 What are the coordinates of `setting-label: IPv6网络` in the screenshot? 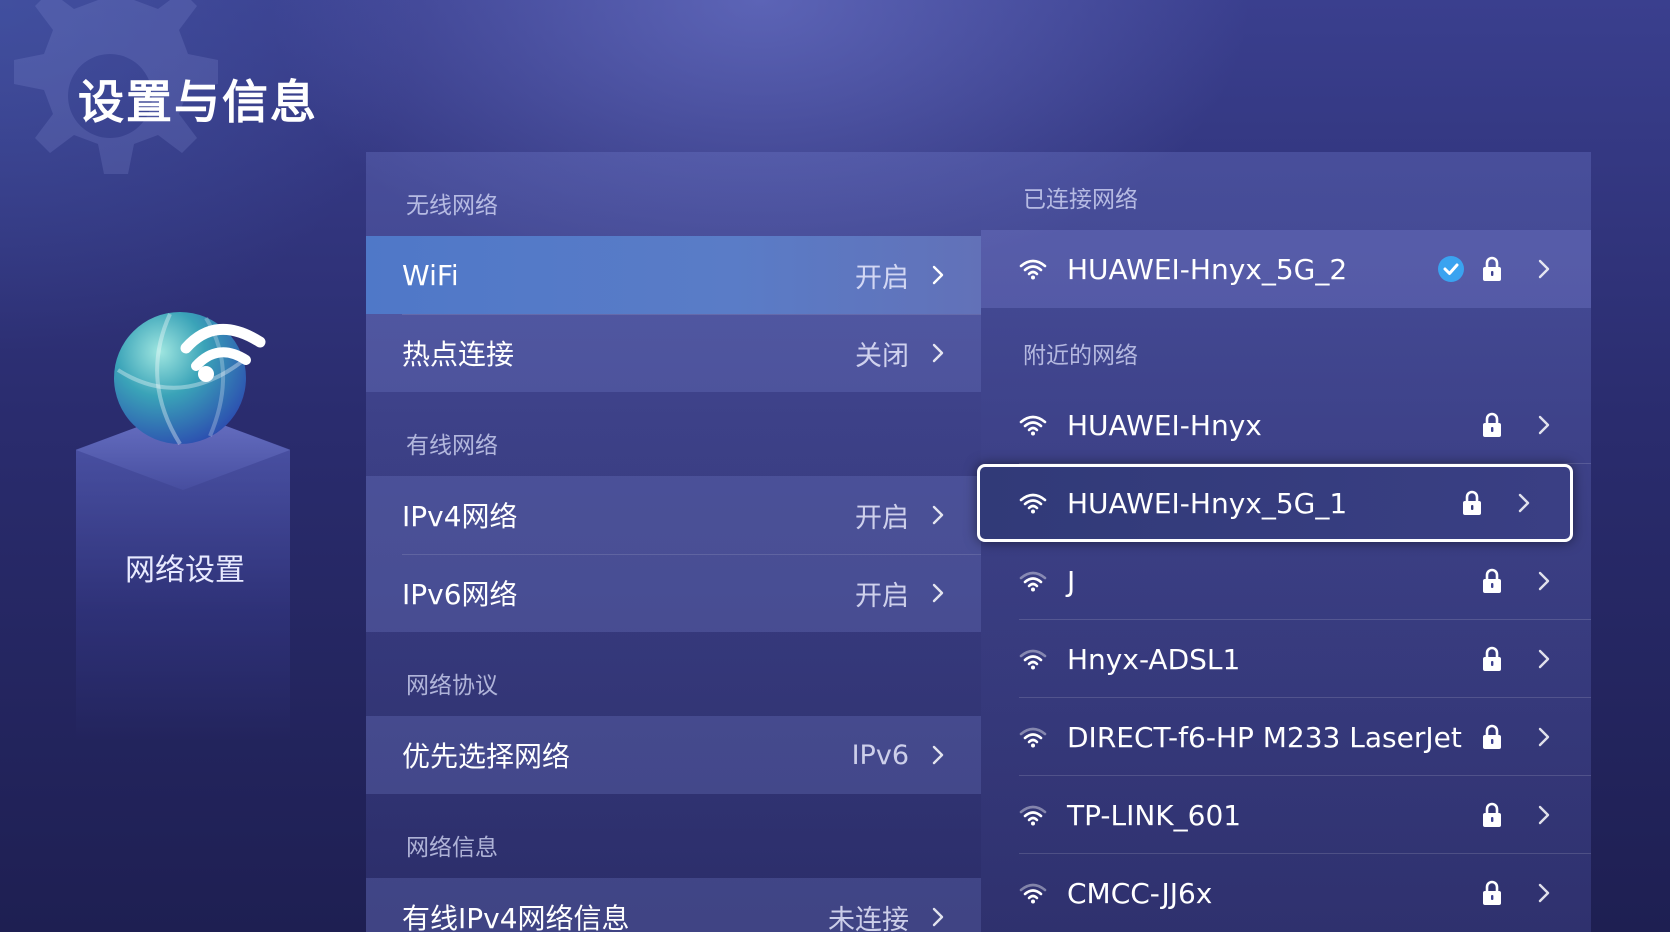 It's located at (460, 594).